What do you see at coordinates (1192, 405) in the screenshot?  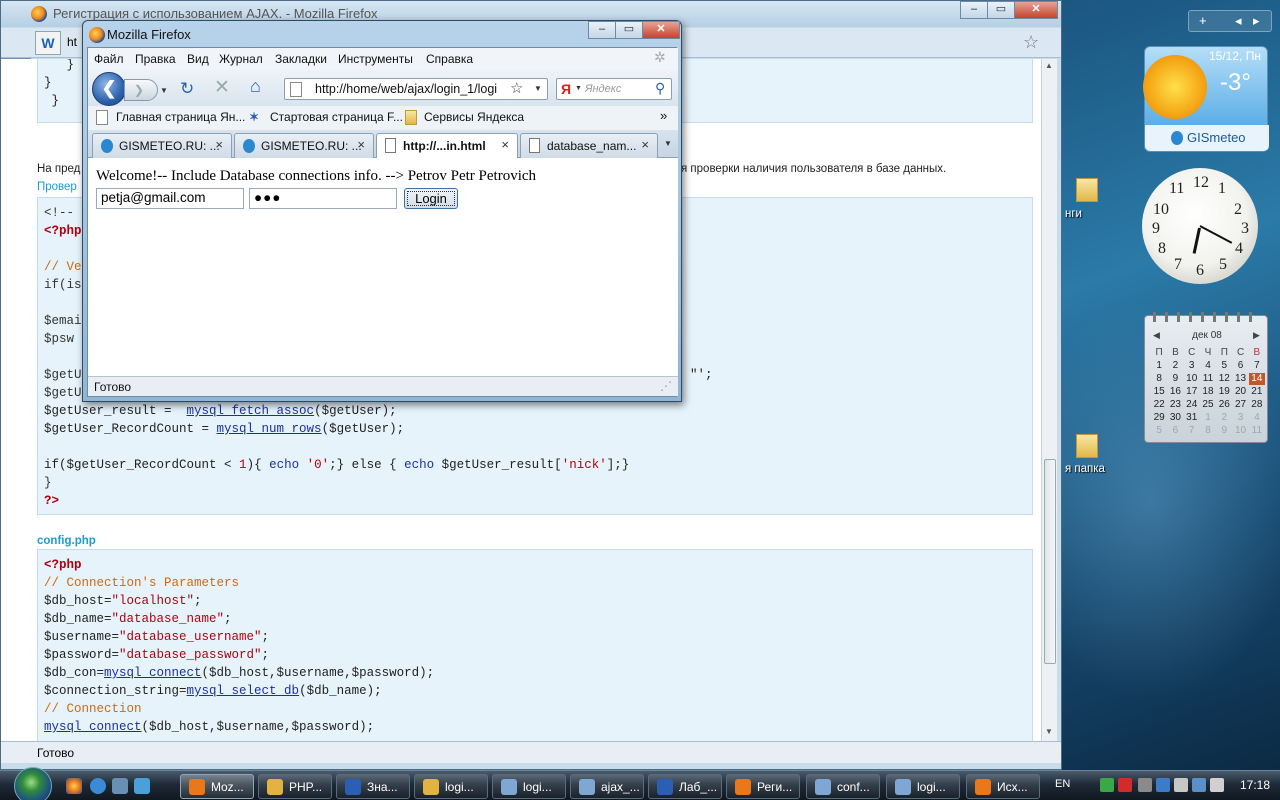 I see `calendar-day: 24` at bounding box center [1192, 405].